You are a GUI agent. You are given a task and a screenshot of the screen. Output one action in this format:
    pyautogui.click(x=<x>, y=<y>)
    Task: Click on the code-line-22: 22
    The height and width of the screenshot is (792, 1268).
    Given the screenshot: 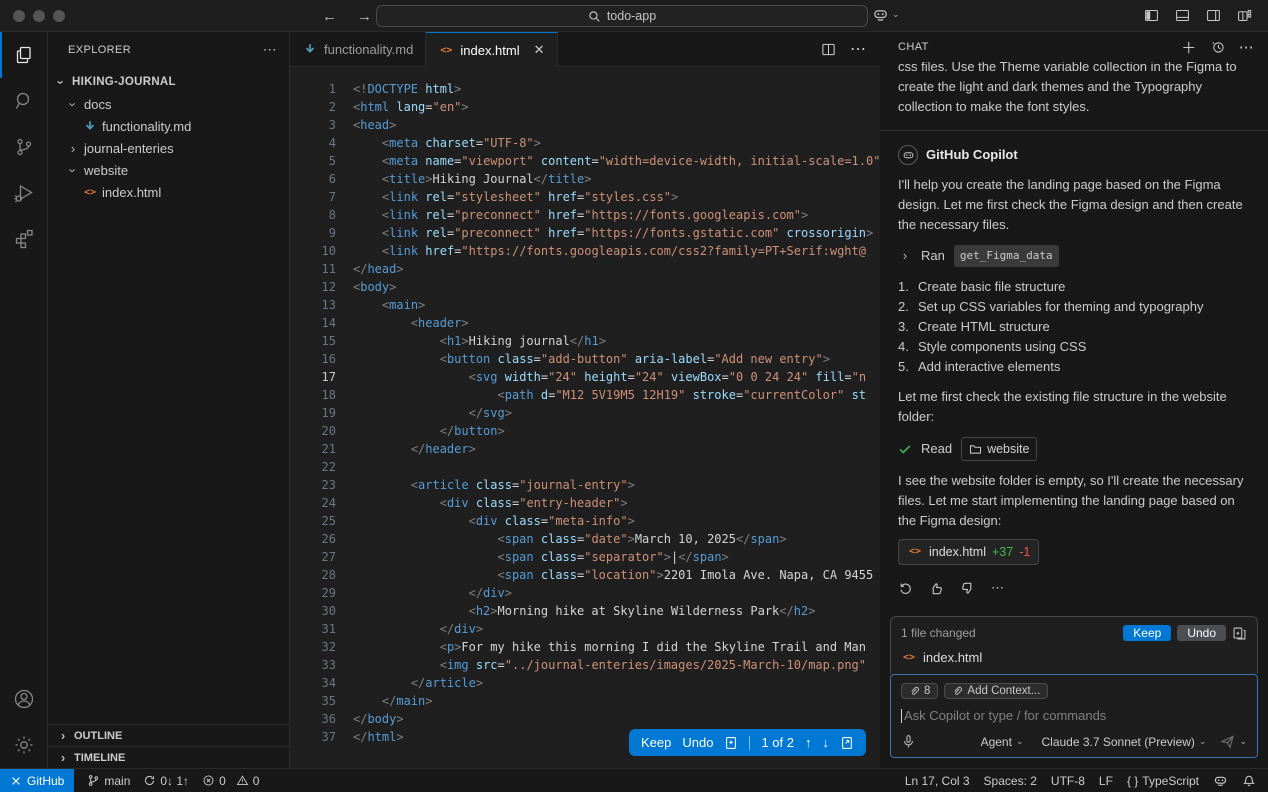 What is the action you would take?
    pyautogui.click(x=585, y=467)
    